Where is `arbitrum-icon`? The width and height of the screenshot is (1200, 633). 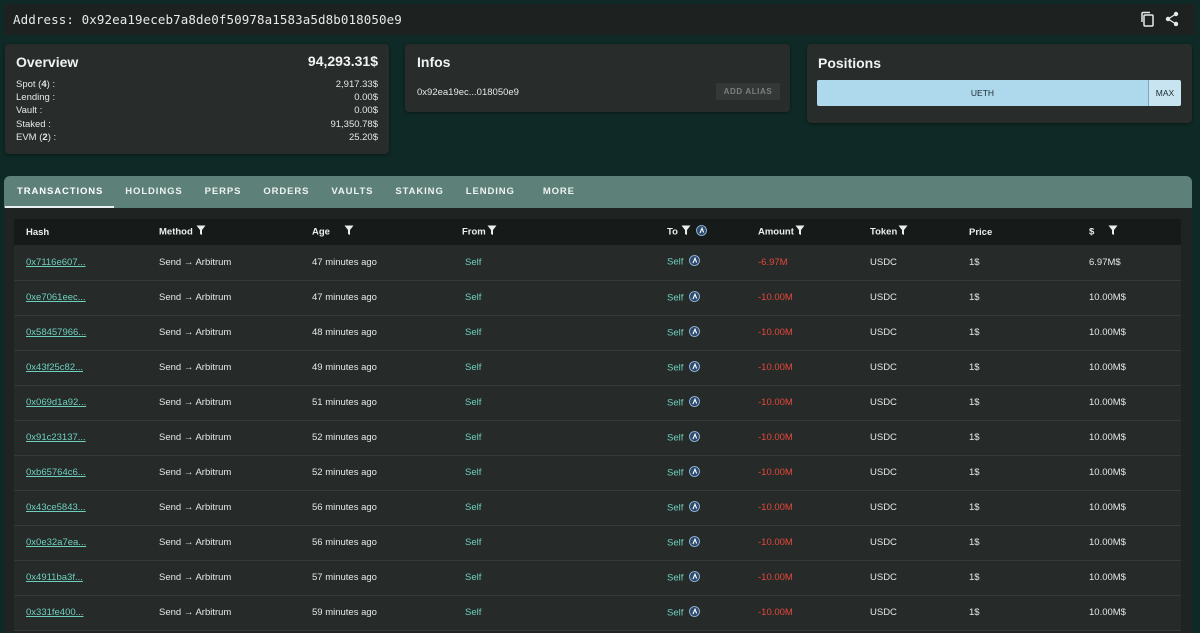
arbitrum-icon is located at coordinates (695, 367).